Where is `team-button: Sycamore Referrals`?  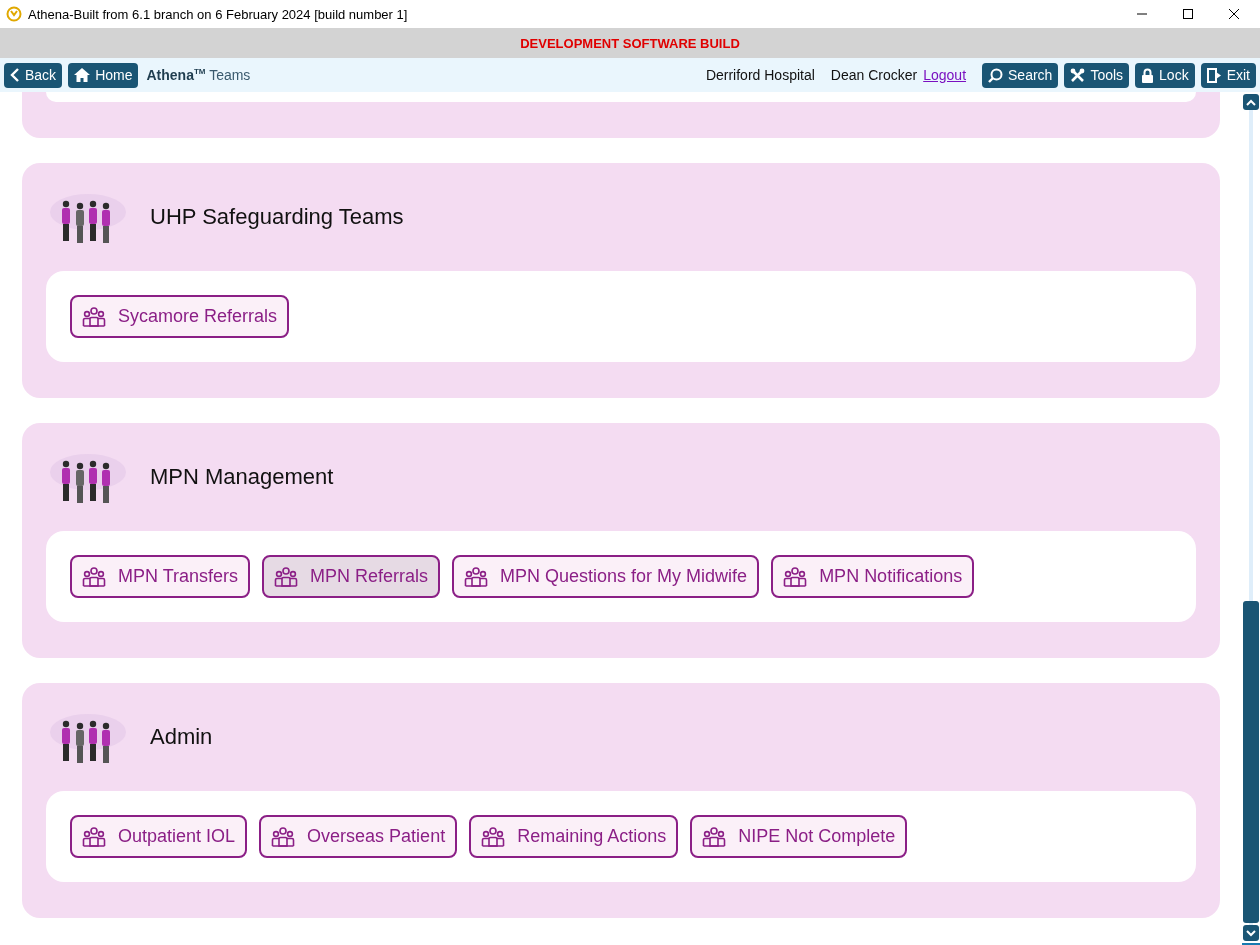 team-button: Sycamore Referrals is located at coordinates (180, 316).